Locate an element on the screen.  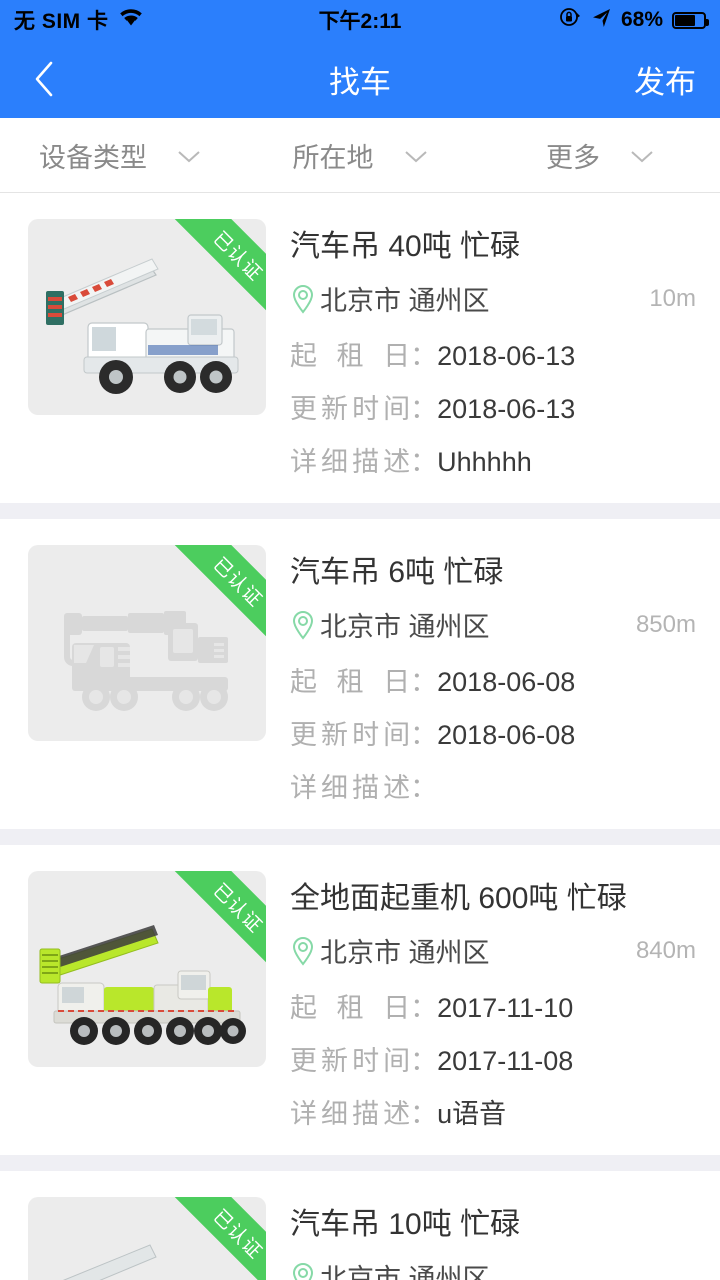
listing-update-time-row: 更新时间：2018-06-13 is located at coordinates (493, 406).